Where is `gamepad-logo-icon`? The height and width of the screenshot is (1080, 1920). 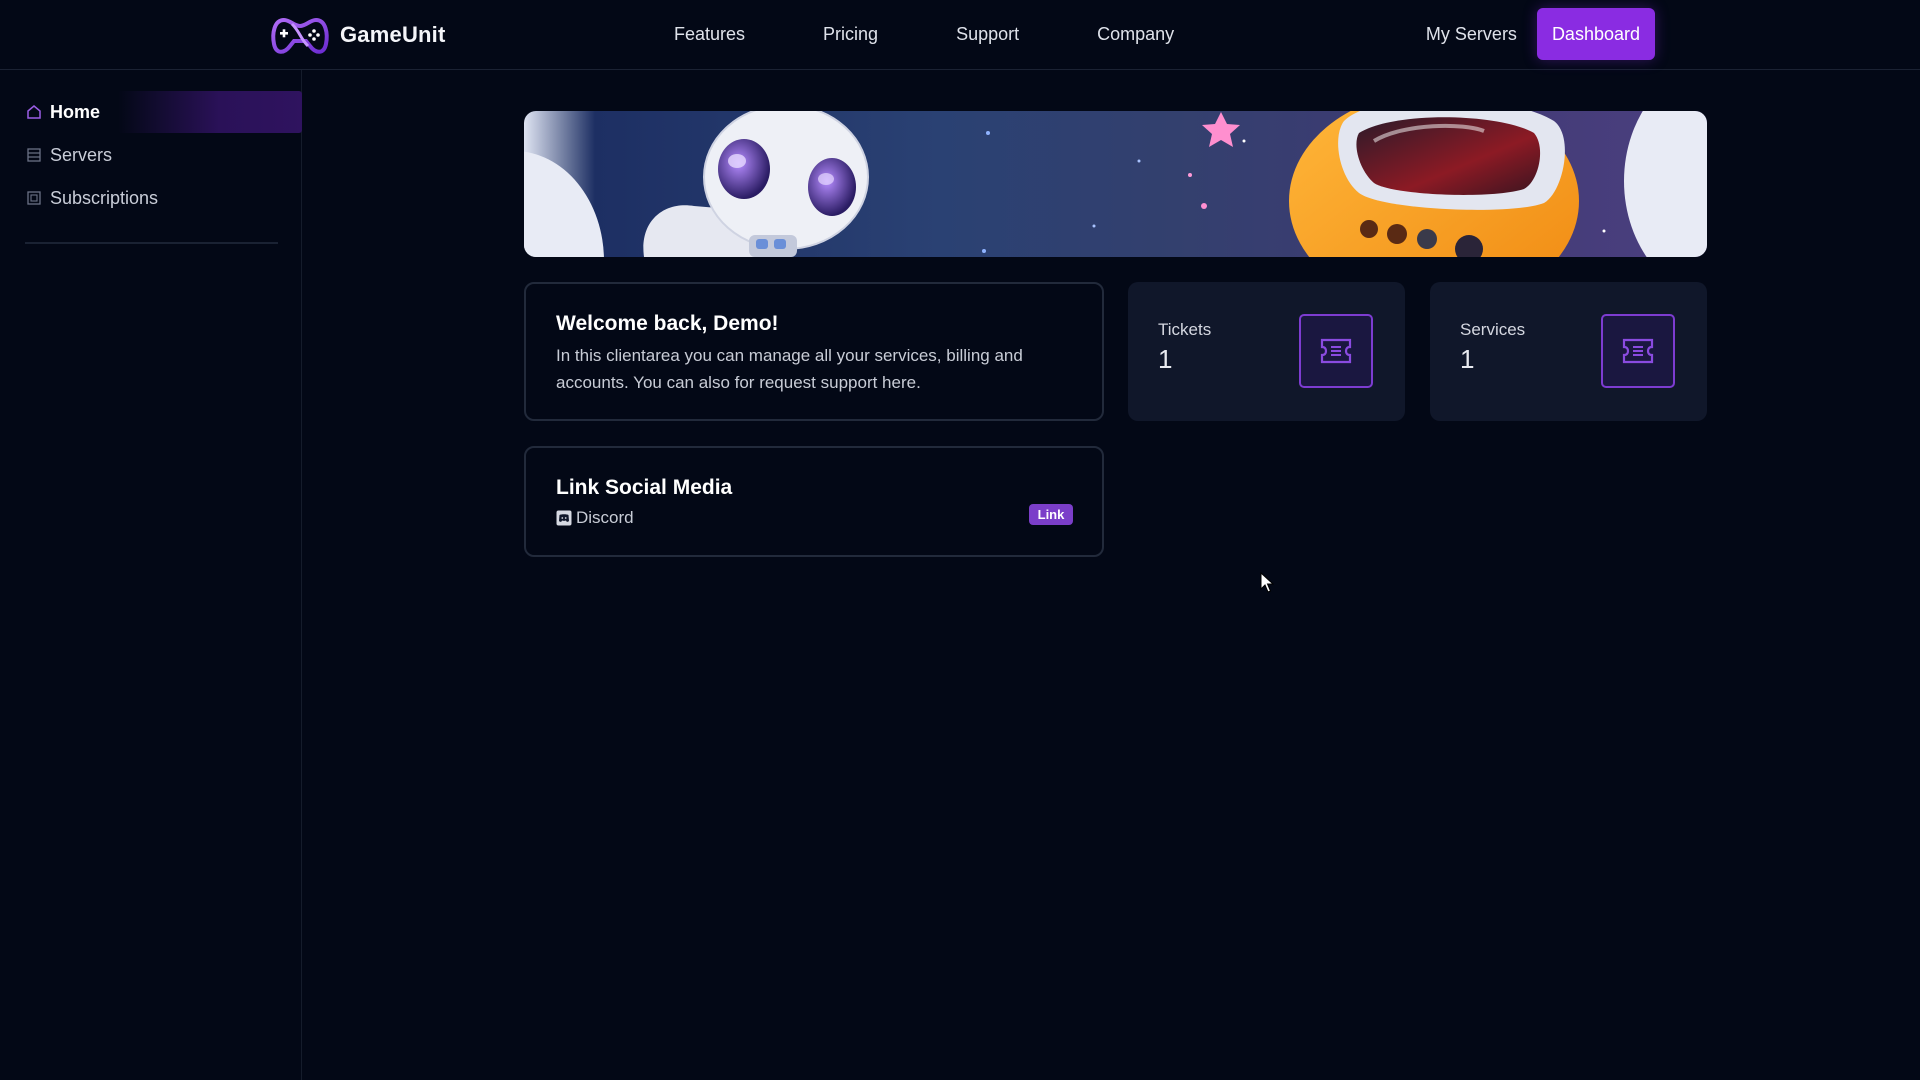 gamepad-logo-icon is located at coordinates (300, 35).